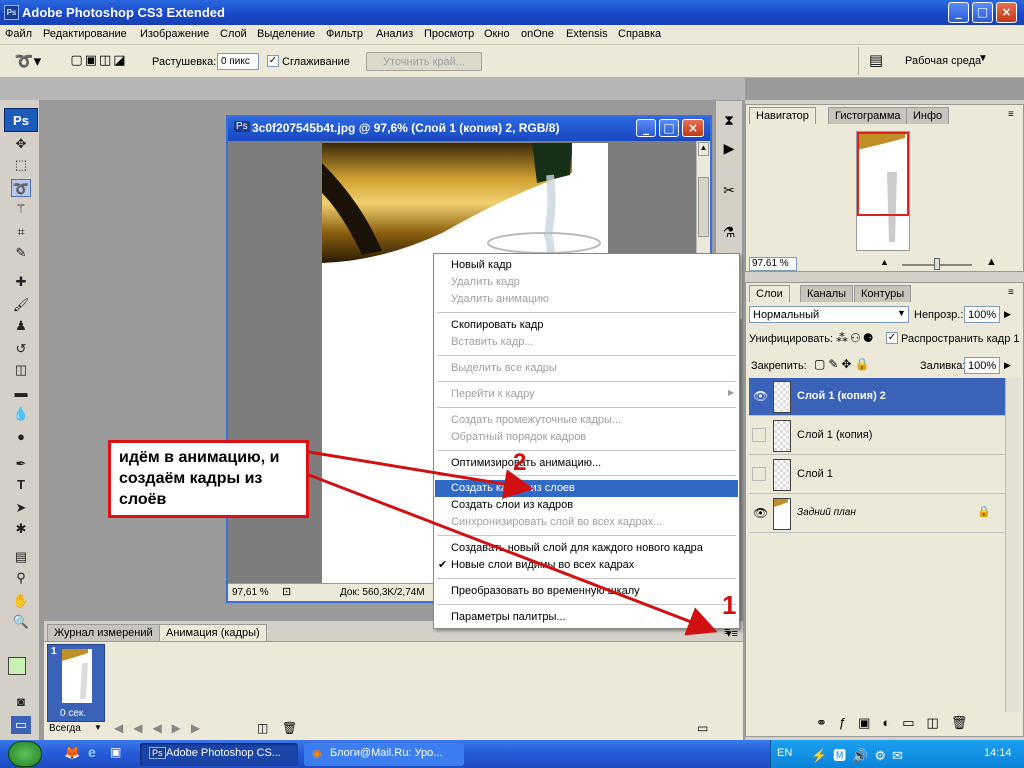 This screenshot has width=1024, height=768. Describe the element at coordinates (21, 437) in the screenshot. I see `dodge-tool-icon: ●` at that location.